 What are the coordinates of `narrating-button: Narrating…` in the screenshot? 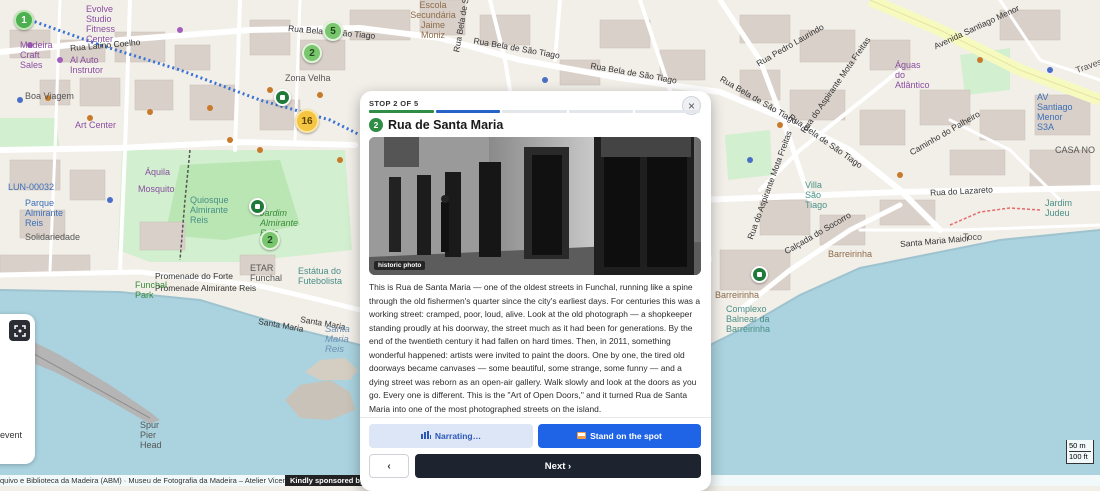 It's located at (451, 436).